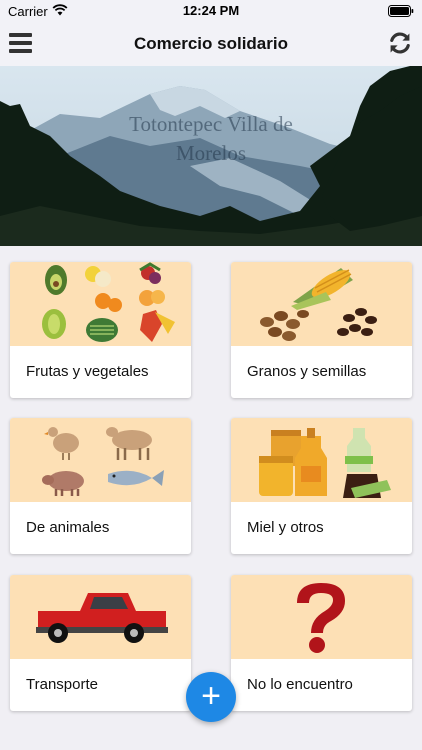  I want to click on category-label: Miel y otros, so click(285, 527).